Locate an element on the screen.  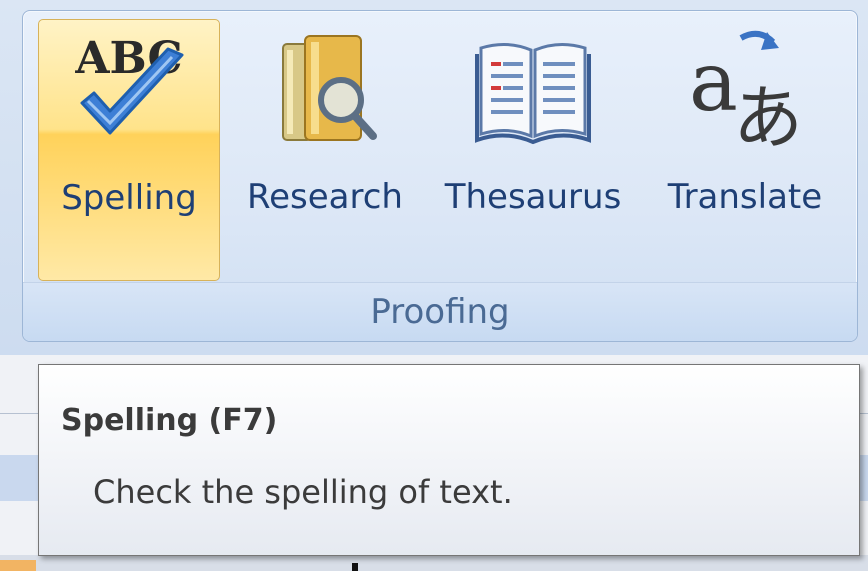
svg-text: a is located at coordinates (713, 82).